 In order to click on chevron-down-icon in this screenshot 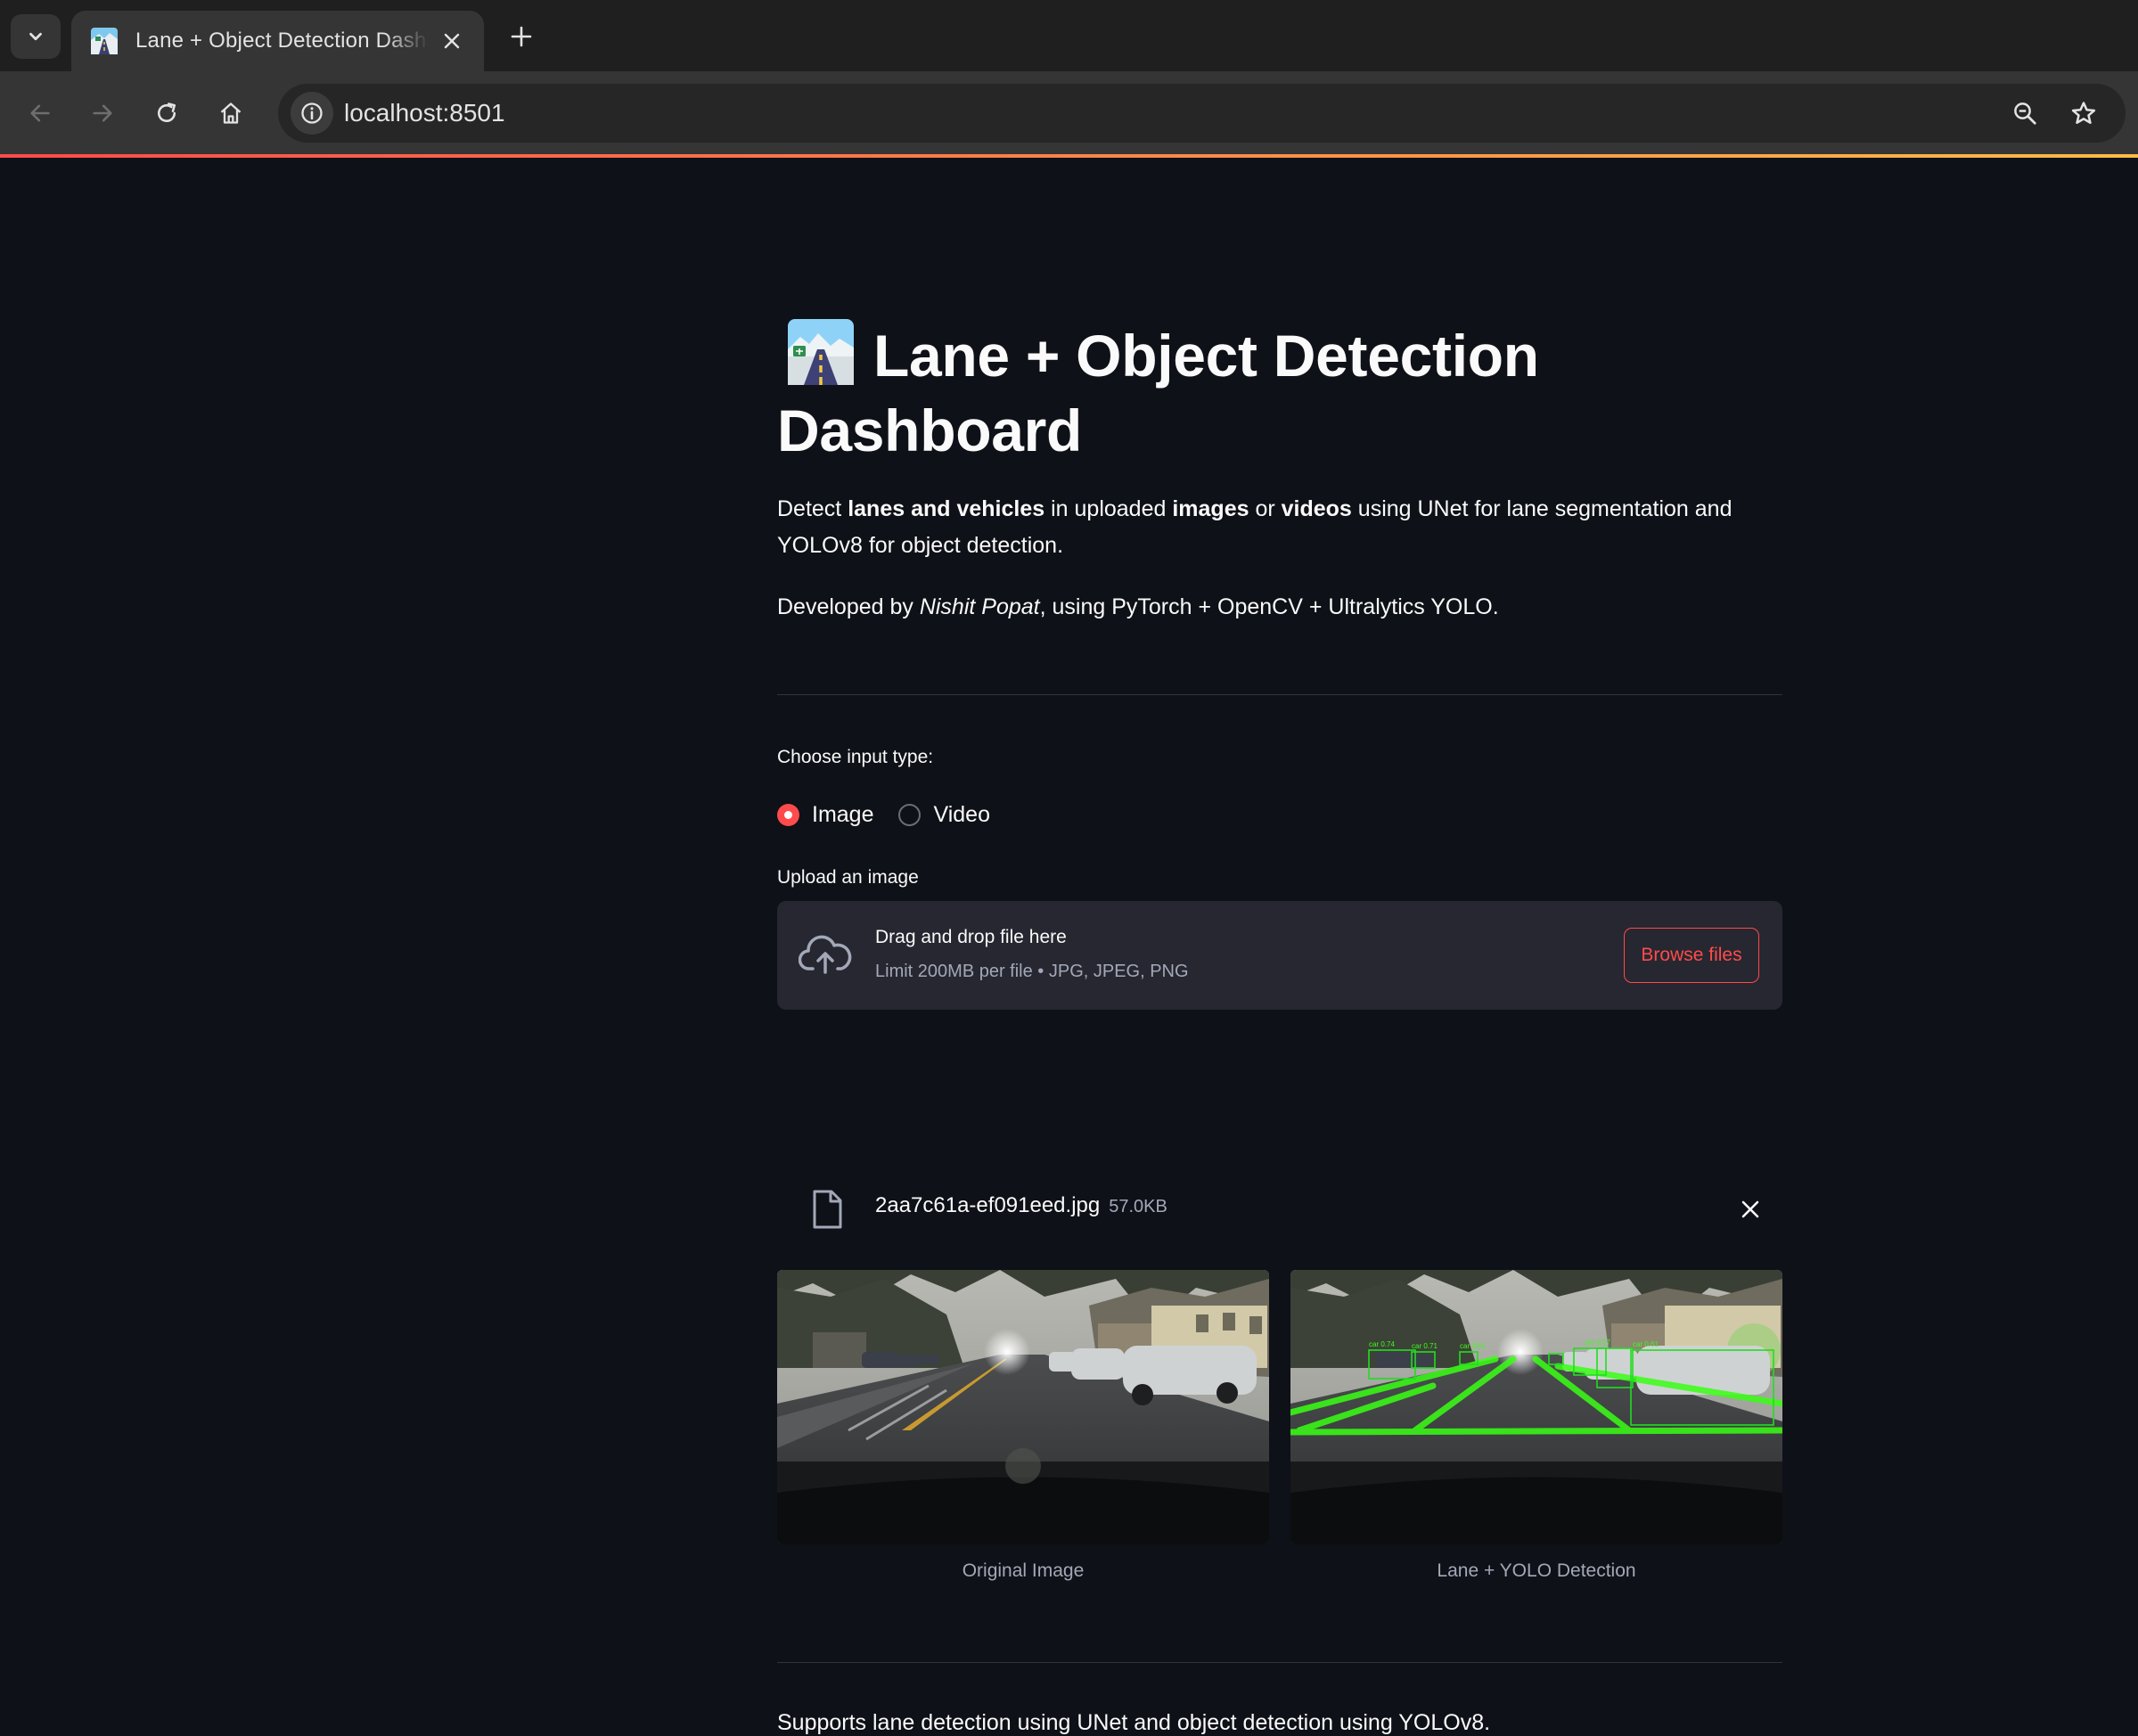, I will do `click(35, 36)`.